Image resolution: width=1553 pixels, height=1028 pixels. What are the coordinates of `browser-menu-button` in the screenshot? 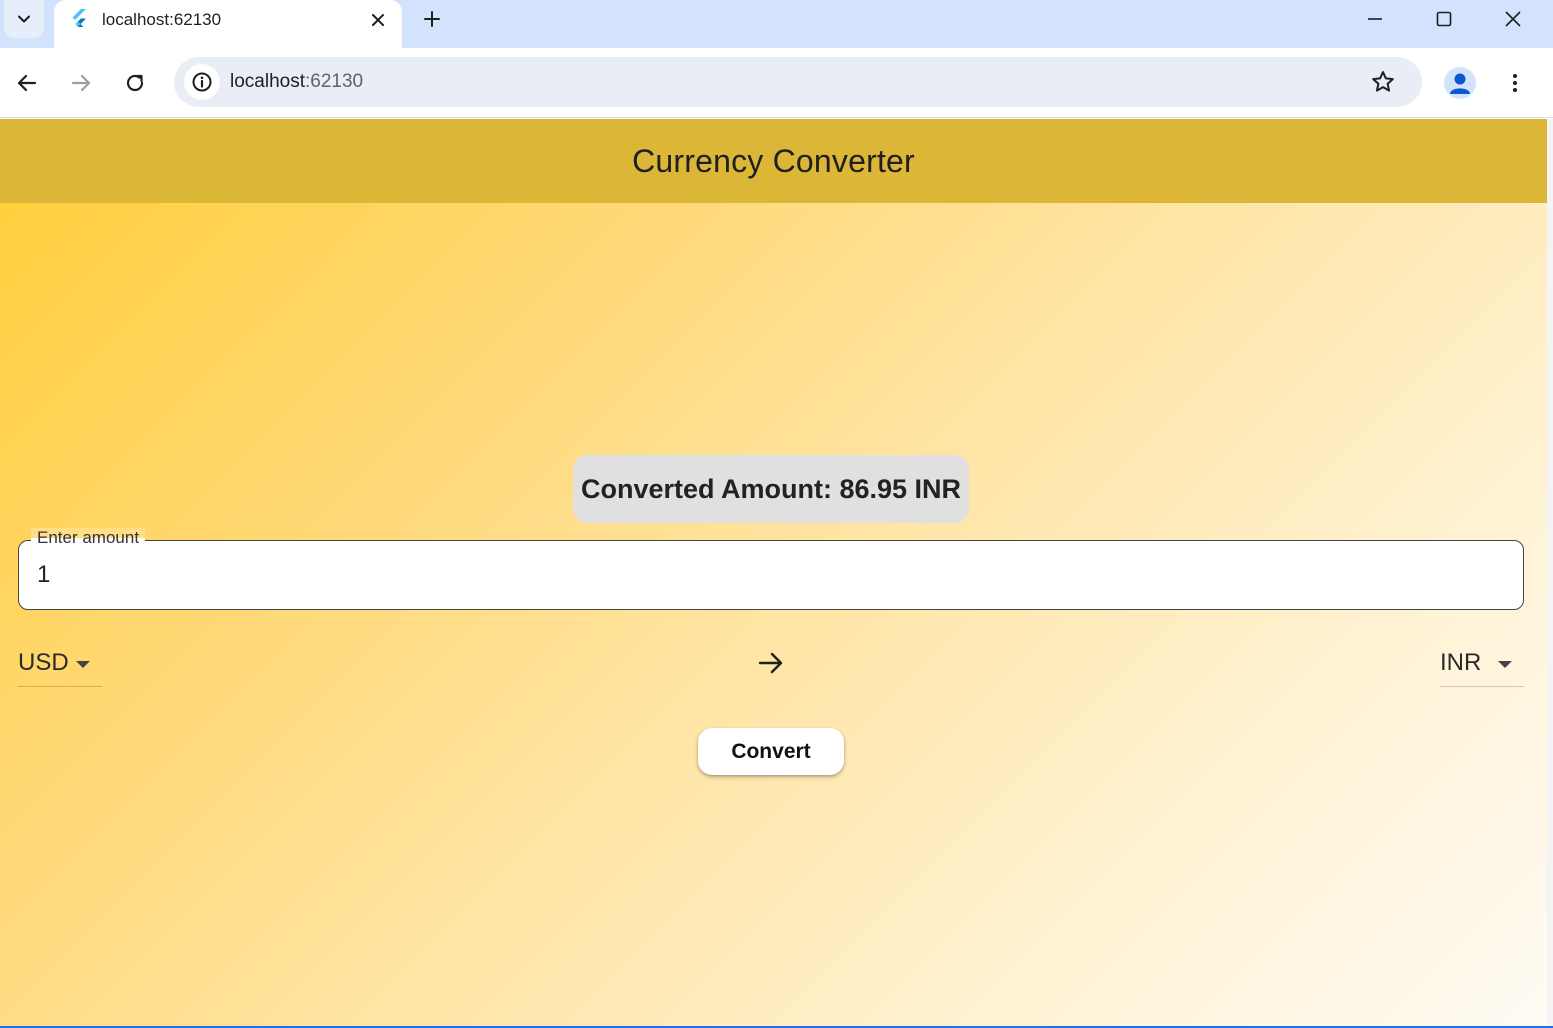 It's located at (1515, 83).